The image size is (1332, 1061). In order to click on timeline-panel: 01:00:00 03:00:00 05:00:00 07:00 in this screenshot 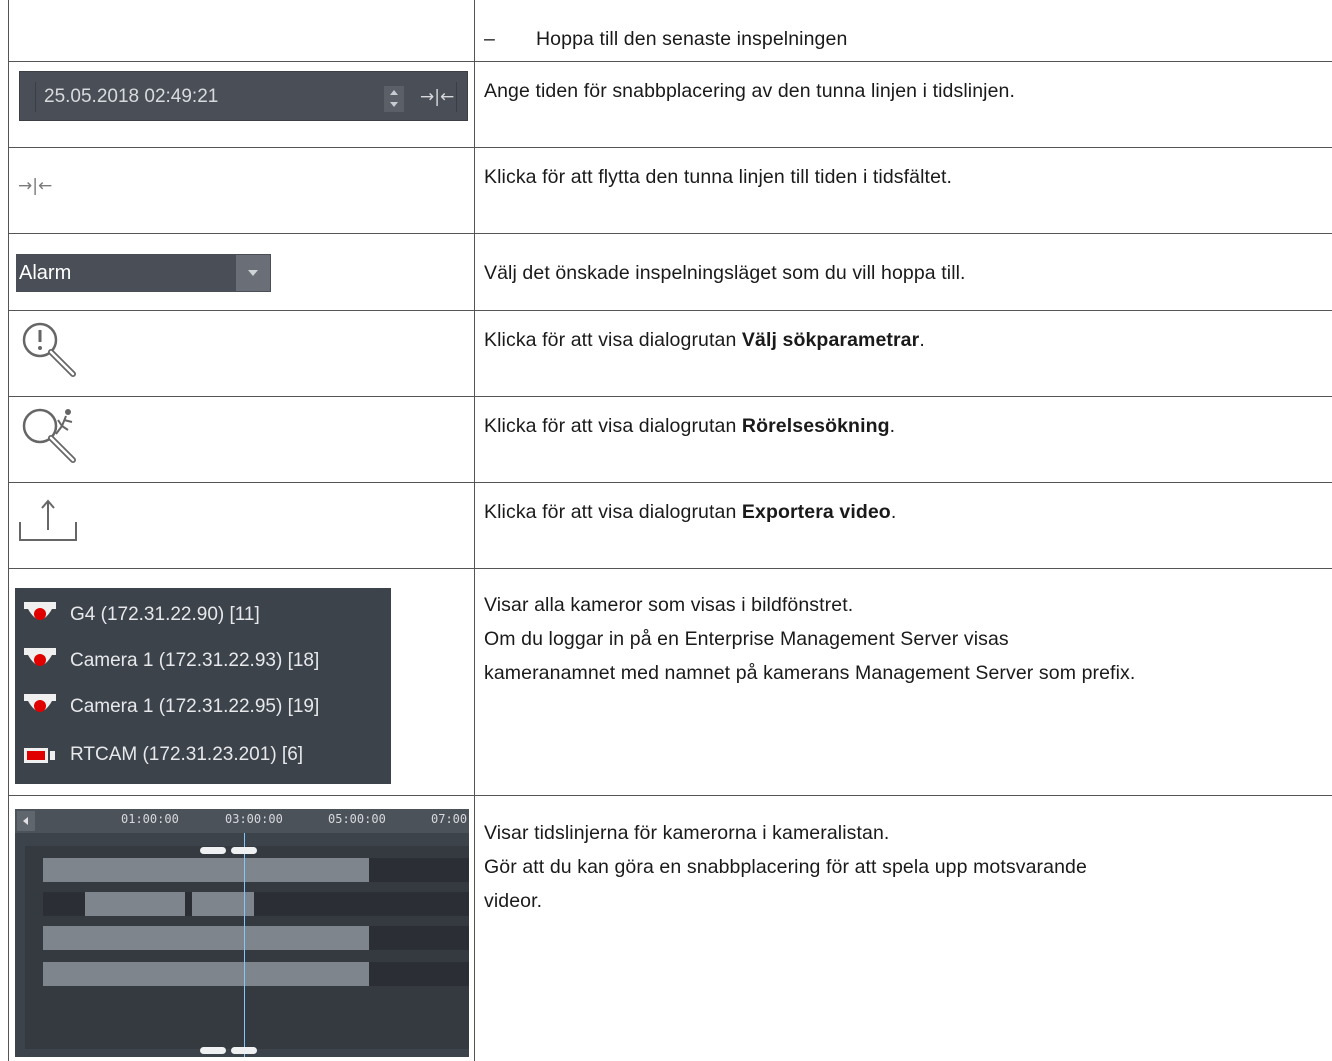, I will do `click(242, 933)`.